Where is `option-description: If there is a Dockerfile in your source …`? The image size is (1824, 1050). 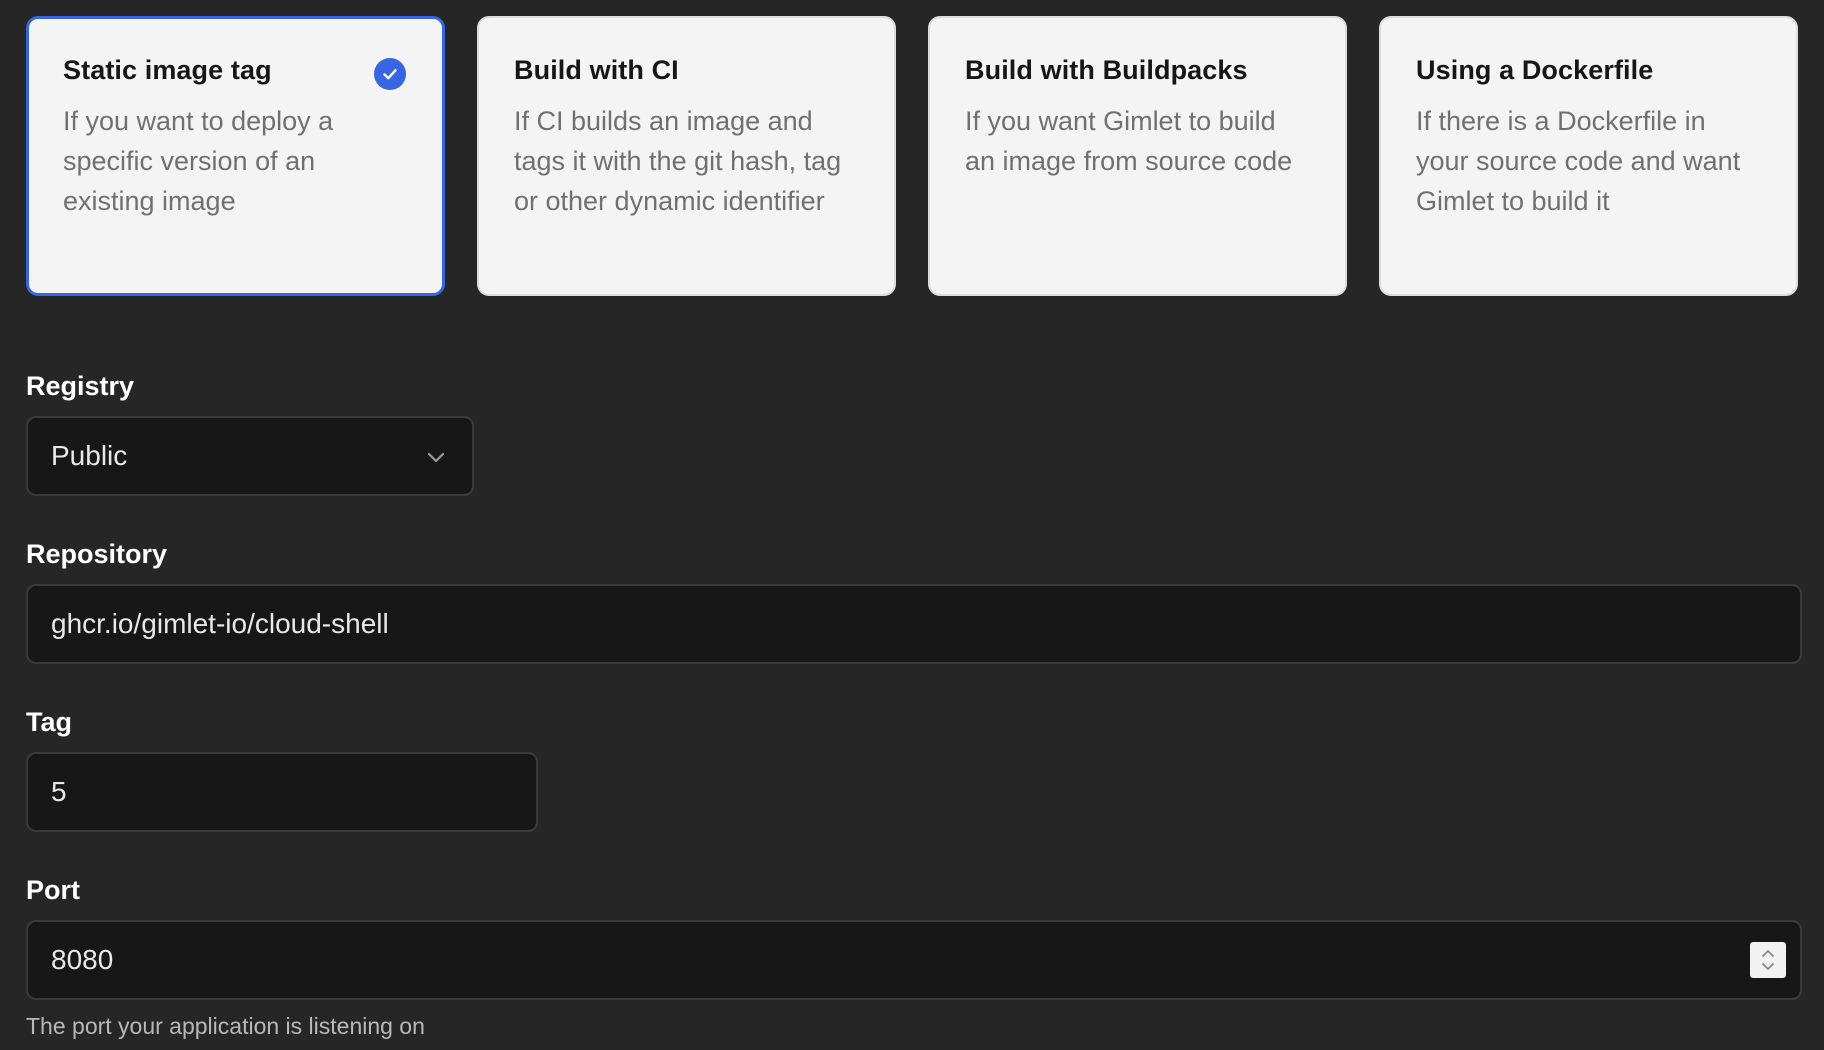 option-description: If there is a Dockerfile in your source … is located at coordinates (1578, 161).